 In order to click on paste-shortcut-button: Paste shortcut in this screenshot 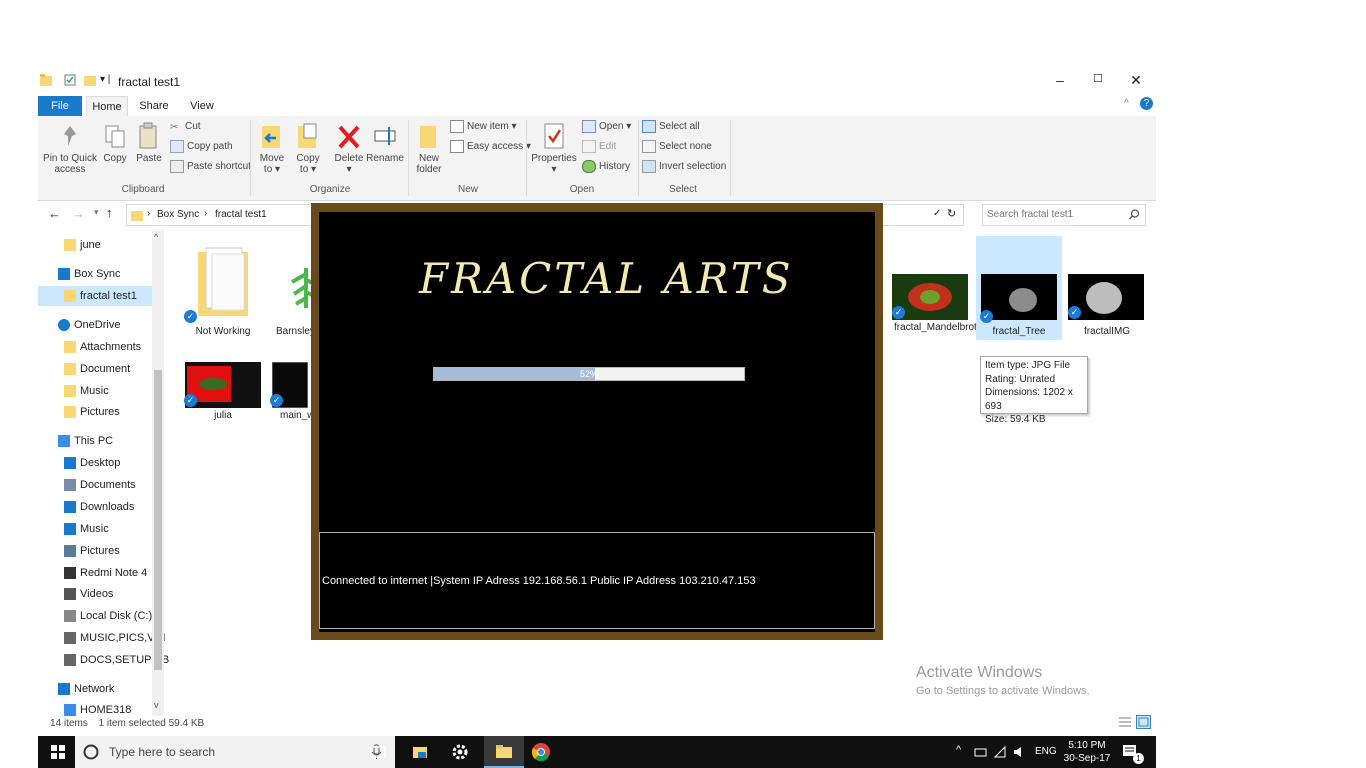, I will do `click(210, 167)`.